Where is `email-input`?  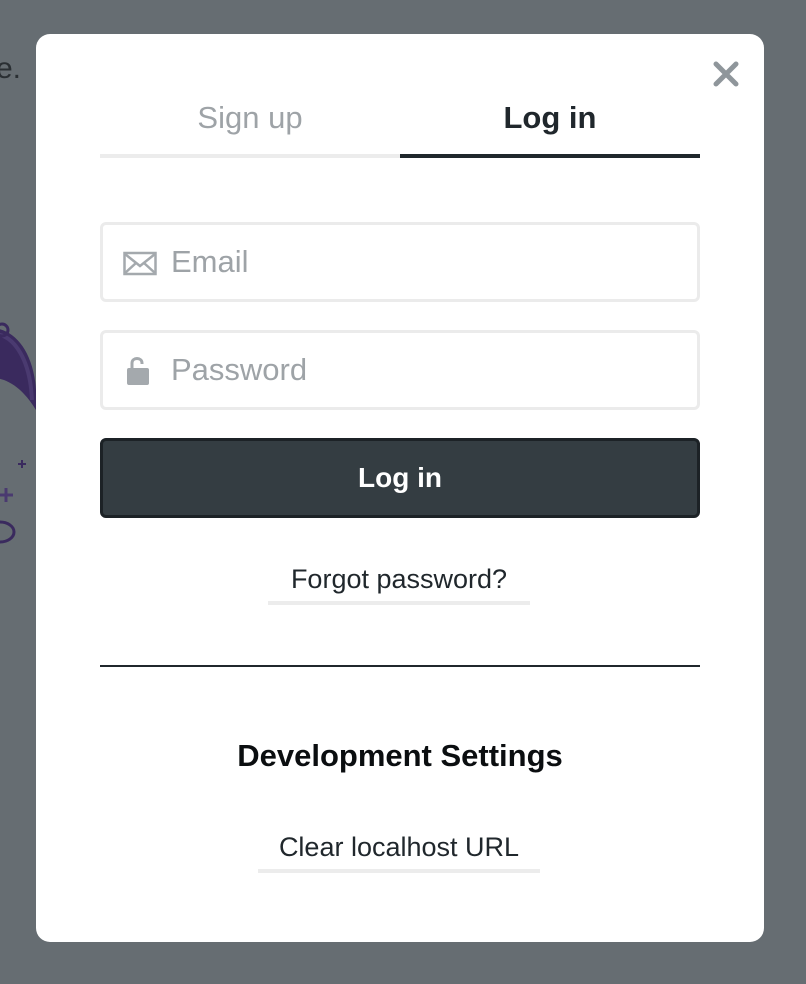 email-input is located at coordinates (426, 262).